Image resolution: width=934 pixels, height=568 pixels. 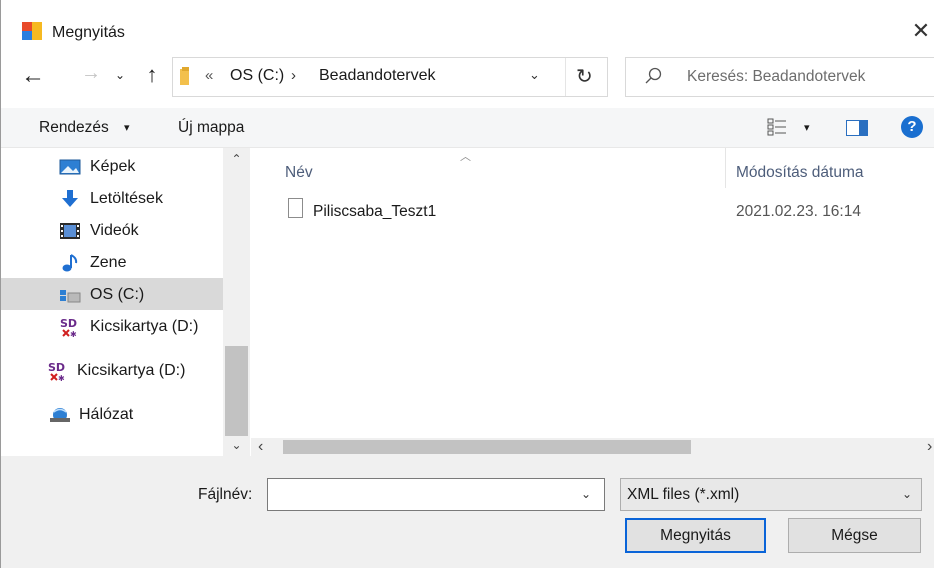 What do you see at coordinates (854, 535) in the screenshot?
I see `cancel-button: Mégse` at bounding box center [854, 535].